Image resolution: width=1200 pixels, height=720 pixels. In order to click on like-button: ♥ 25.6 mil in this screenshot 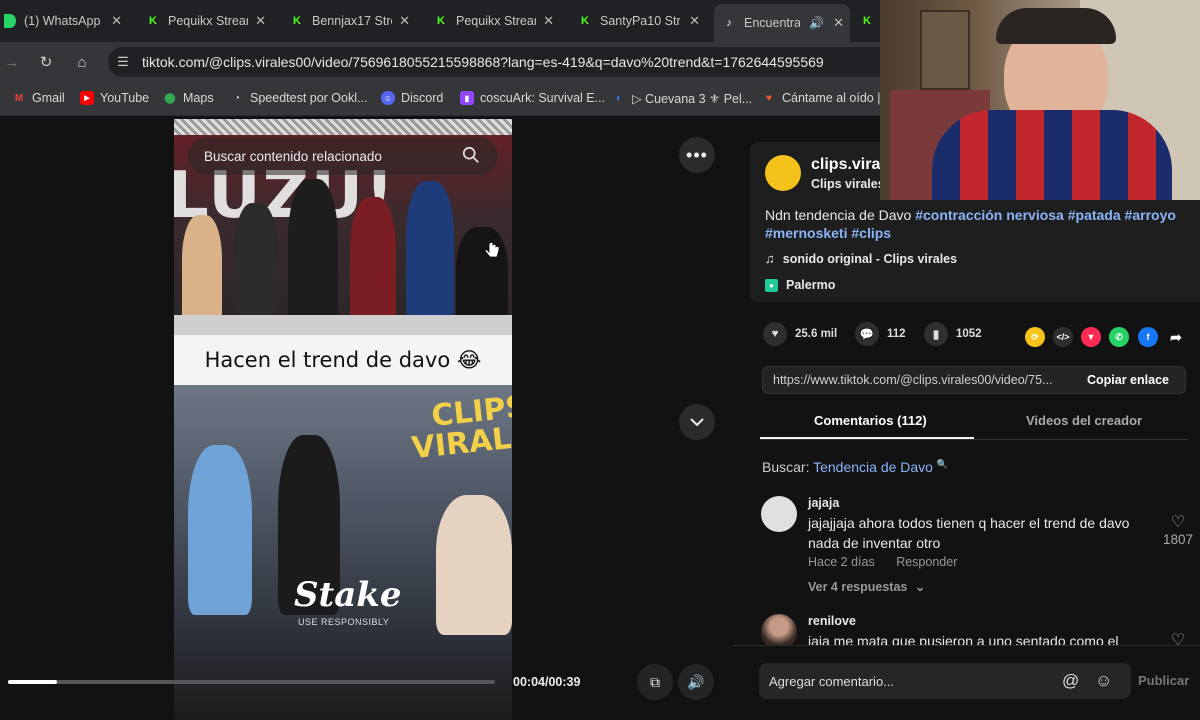, I will do `click(800, 334)`.